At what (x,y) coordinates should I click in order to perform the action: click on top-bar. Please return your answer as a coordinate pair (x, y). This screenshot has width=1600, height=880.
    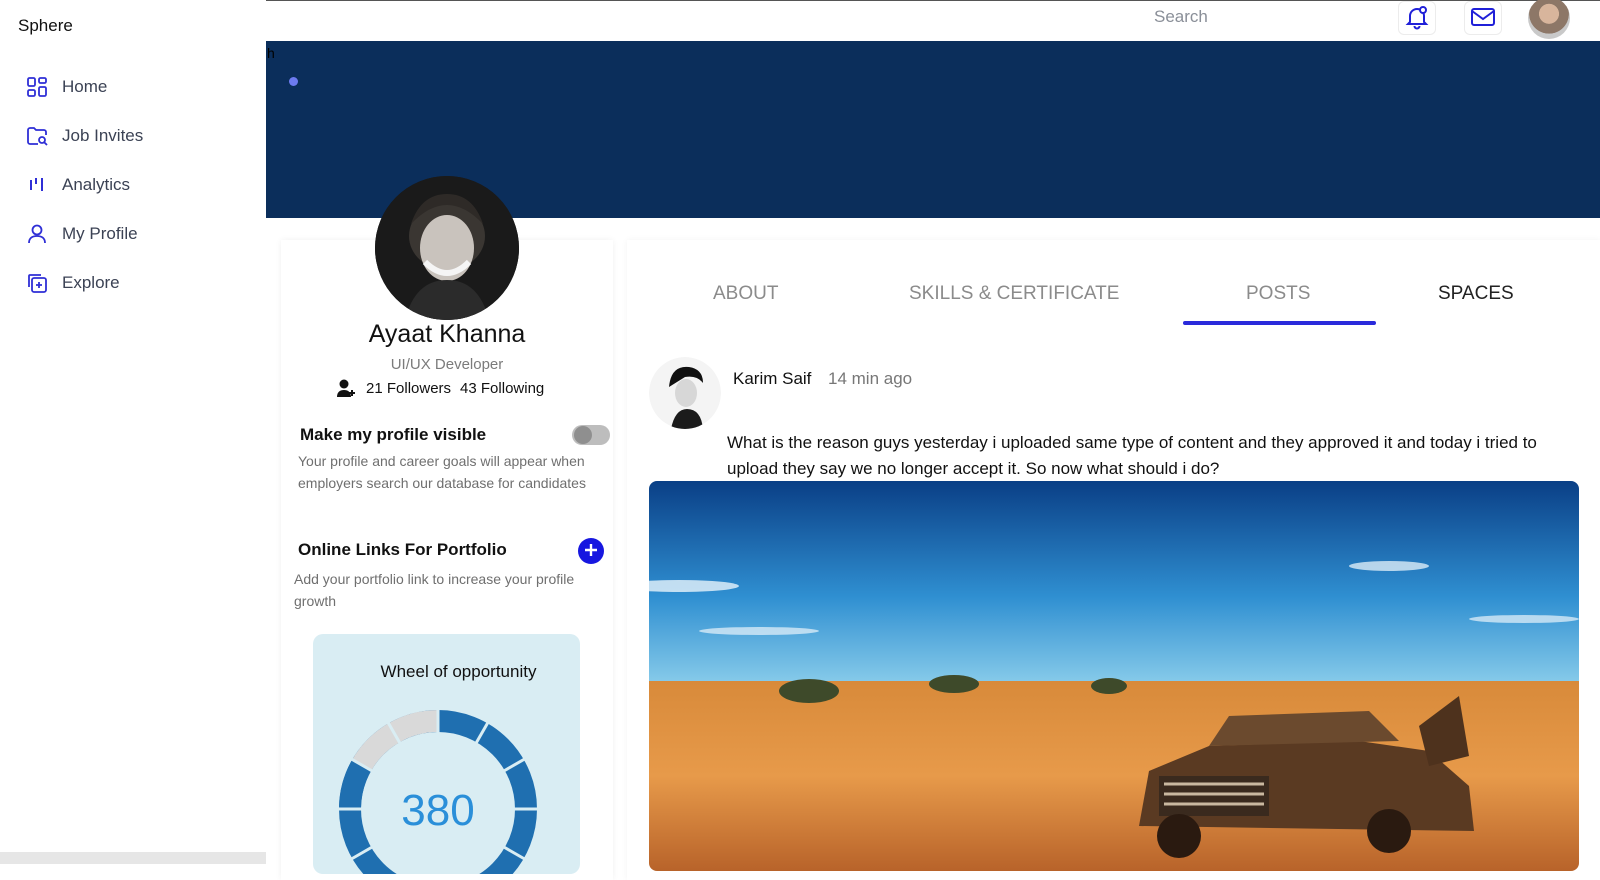
    Looking at the image, I should click on (933, 20).